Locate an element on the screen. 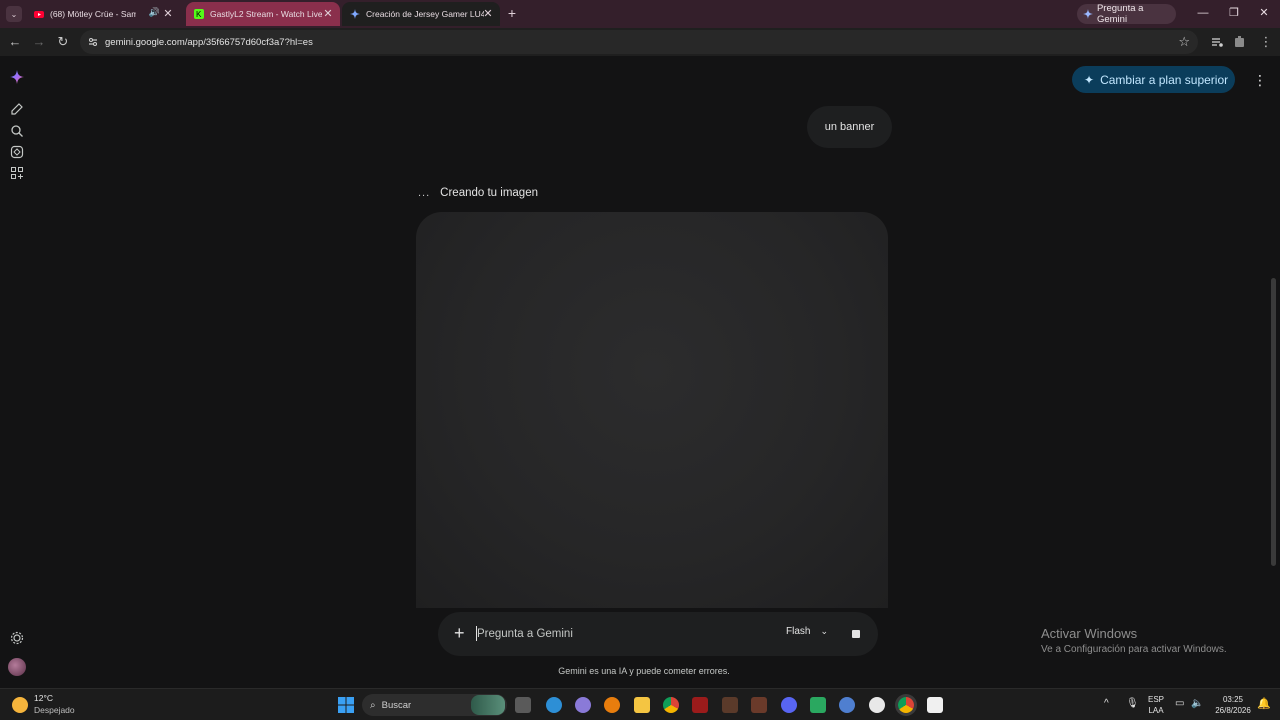  watermark-subtitle: Ve a Configuración para activar Windows. is located at coordinates (1134, 649).